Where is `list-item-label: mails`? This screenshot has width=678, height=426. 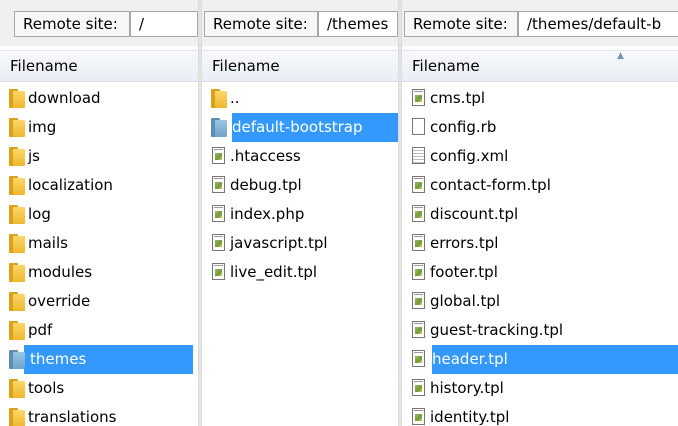 list-item-label: mails is located at coordinates (48, 243).